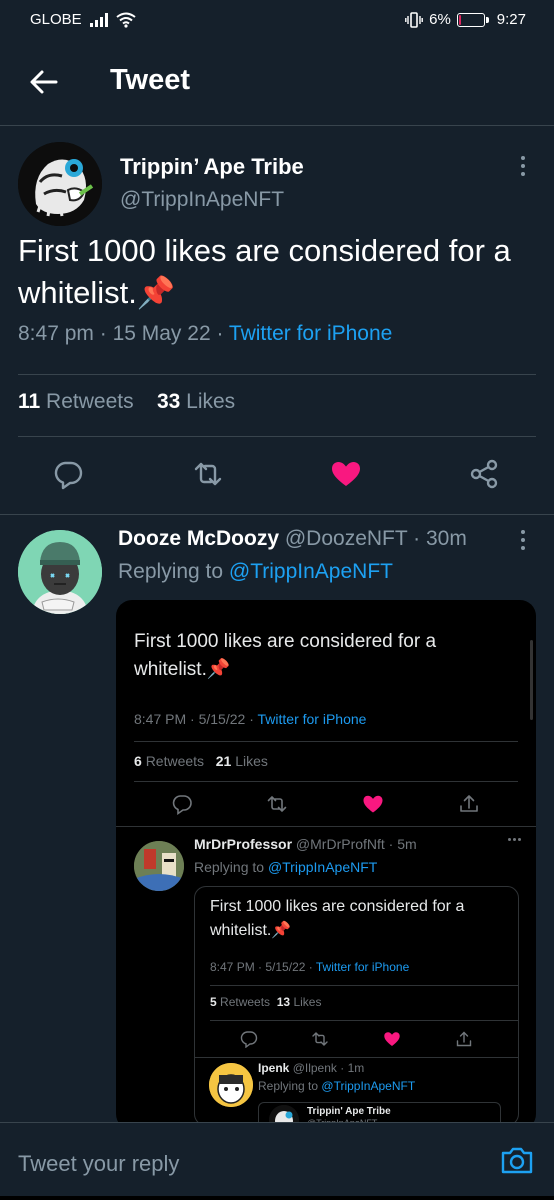  What do you see at coordinates (472, 19) in the screenshot?
I see `battery-icon` at bounding box center [472, 19].